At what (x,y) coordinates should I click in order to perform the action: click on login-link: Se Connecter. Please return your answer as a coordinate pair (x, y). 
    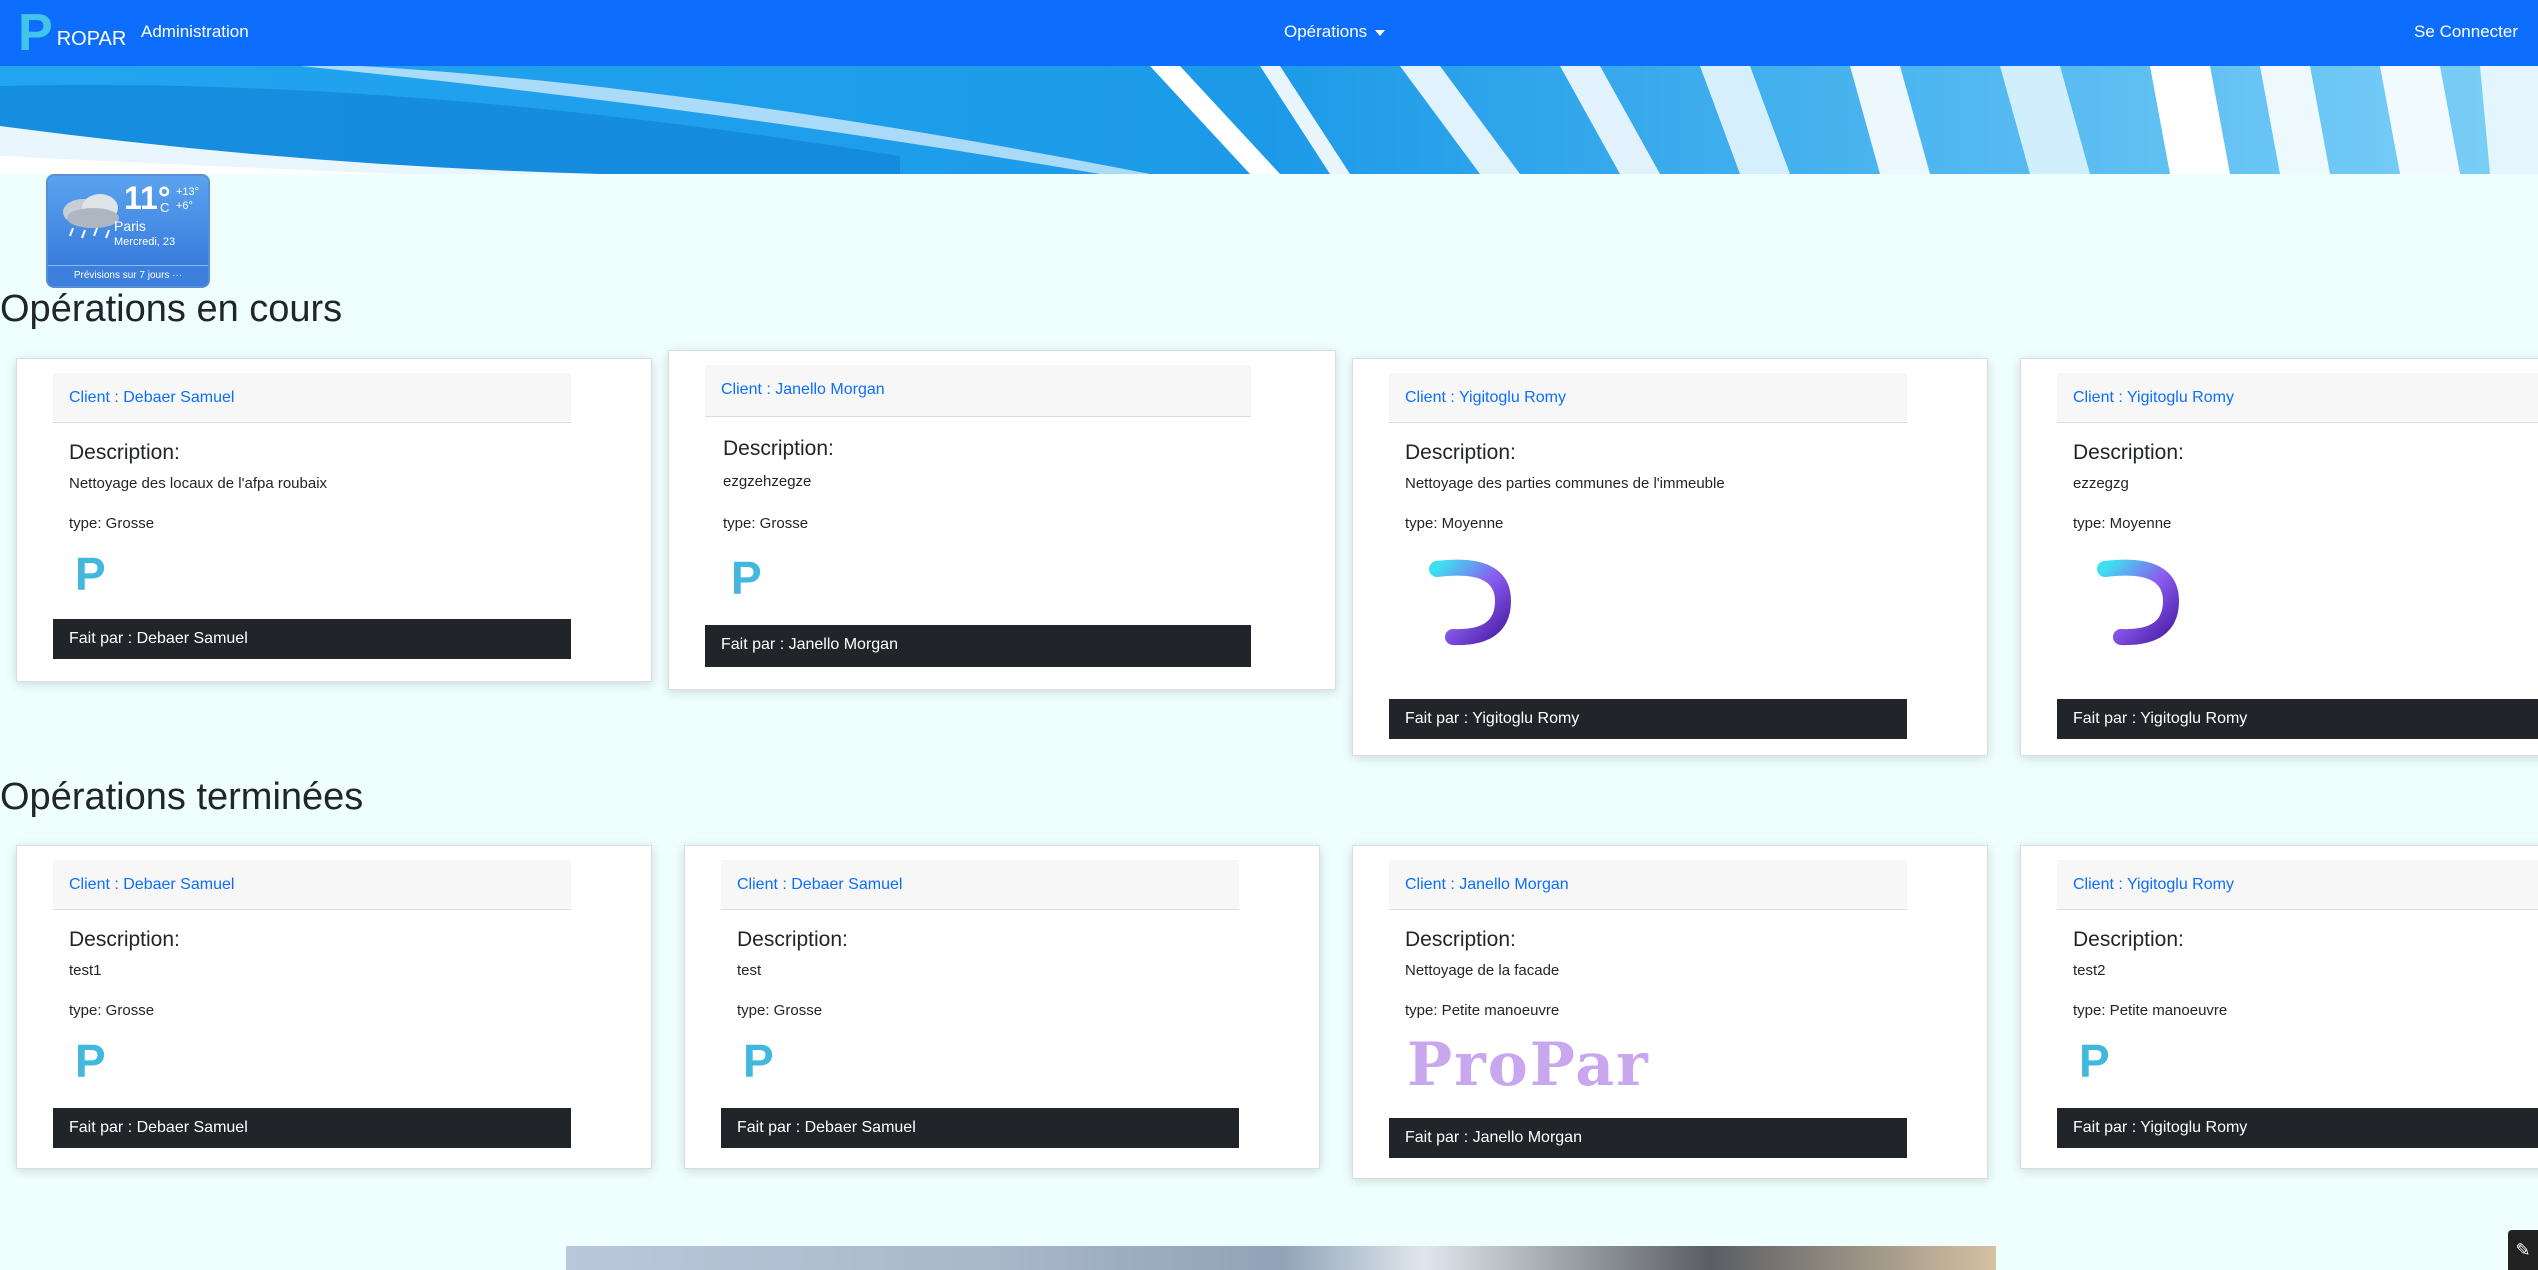
    Looking at the image, I should click on (2466, 32).